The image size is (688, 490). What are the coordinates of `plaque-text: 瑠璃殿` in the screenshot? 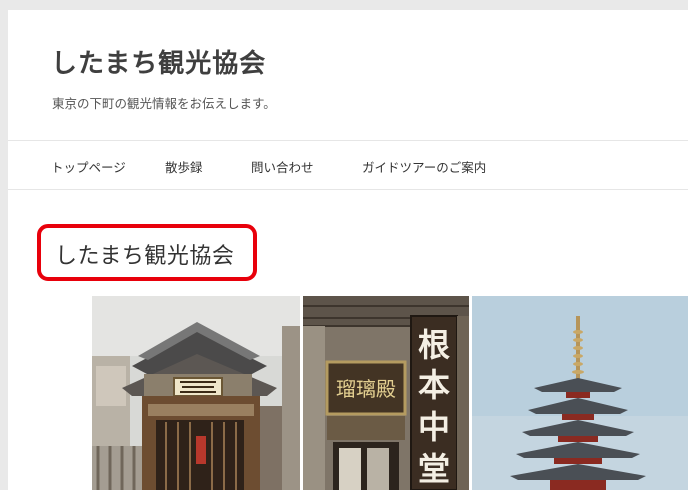 It's located at (366, 389).